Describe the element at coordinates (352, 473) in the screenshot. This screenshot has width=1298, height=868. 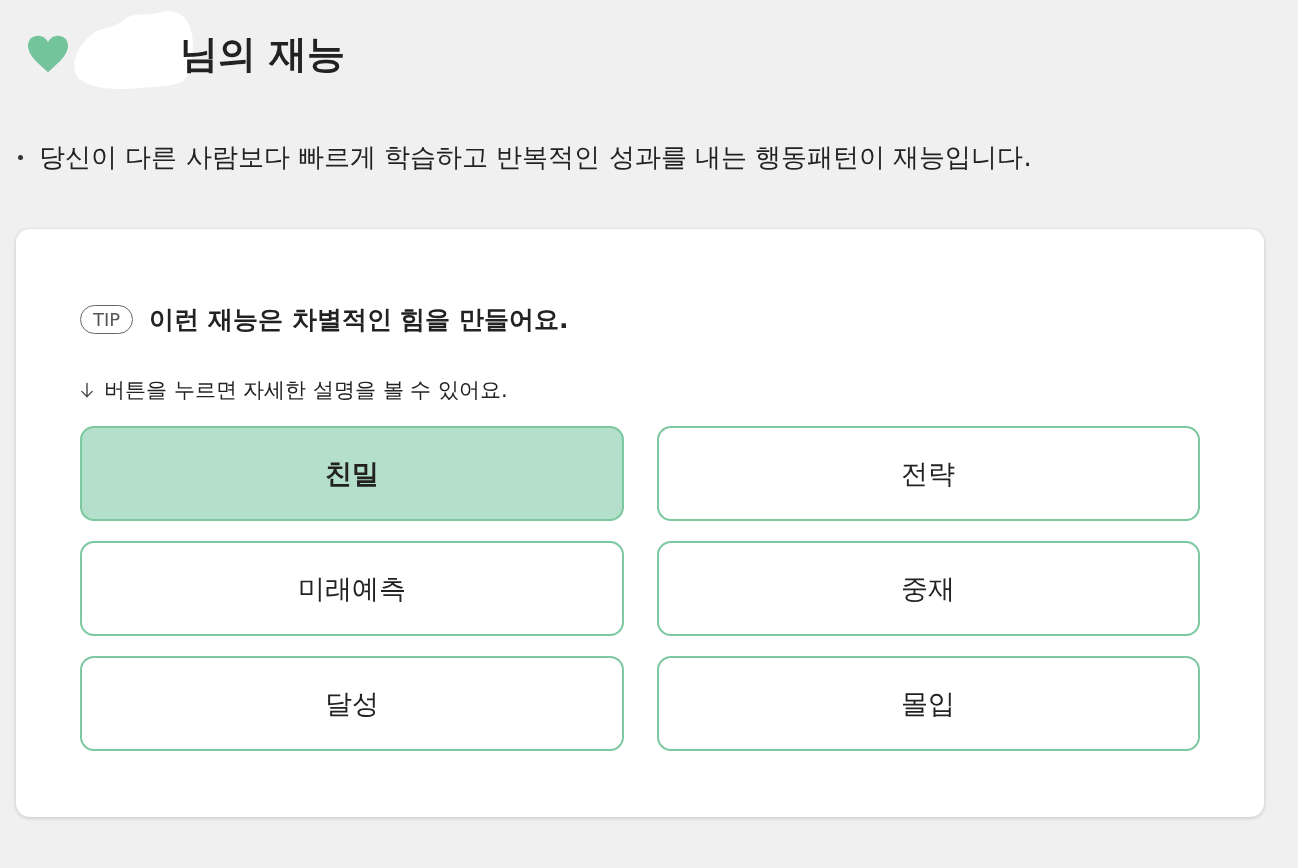
I see `talent-button: 친밀` at that location.